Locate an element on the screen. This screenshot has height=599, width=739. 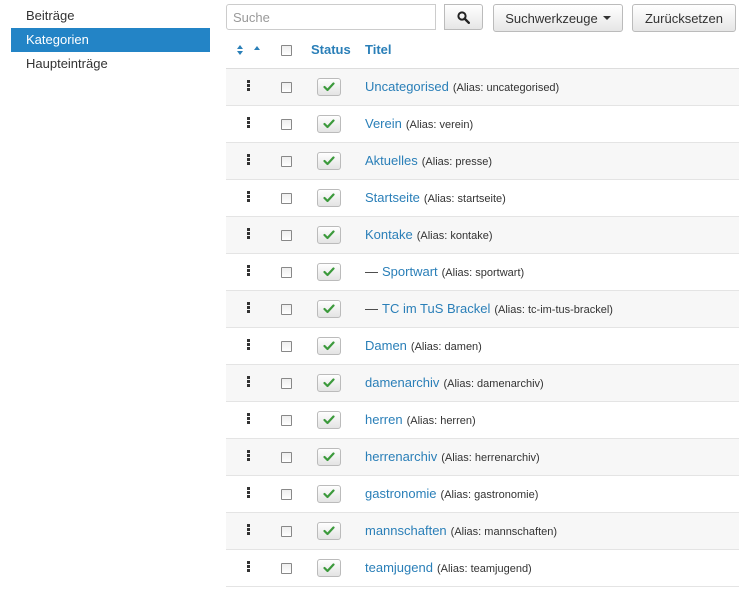
title-cell: Verein (Alias: verein) is located at coordinates (419, 124).